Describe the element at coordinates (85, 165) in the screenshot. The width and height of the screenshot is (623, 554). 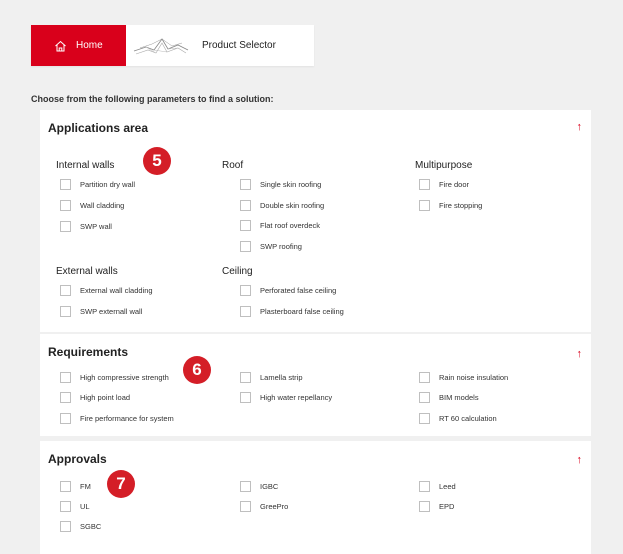
I see `group-internal-walls: Internal walls` at that location.